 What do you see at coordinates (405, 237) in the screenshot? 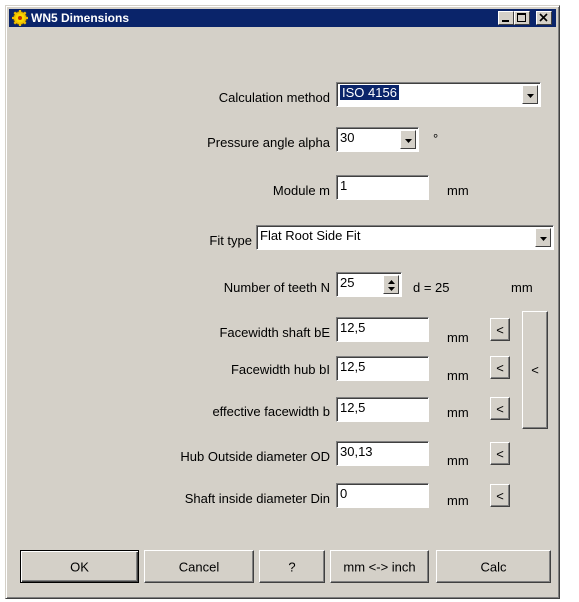
I see `fit-type-select: Flat Root Side Fit` at bounding box center [405, 237].